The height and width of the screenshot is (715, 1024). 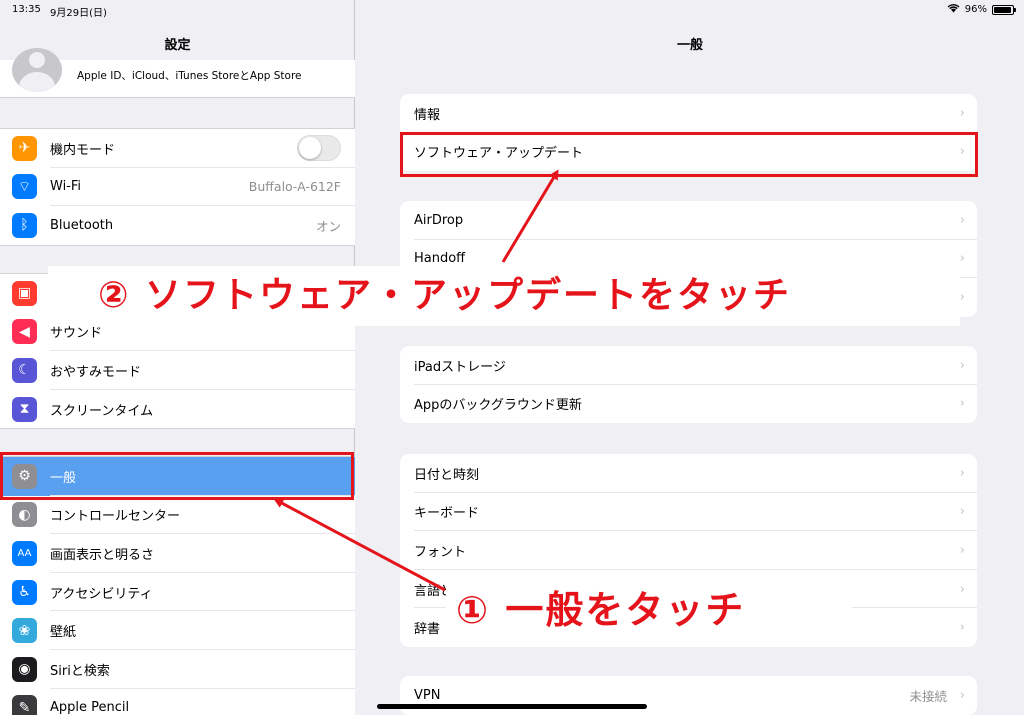 I want to click on sidebar-item-label: コントロールセンター, so click(x=115, y=517).